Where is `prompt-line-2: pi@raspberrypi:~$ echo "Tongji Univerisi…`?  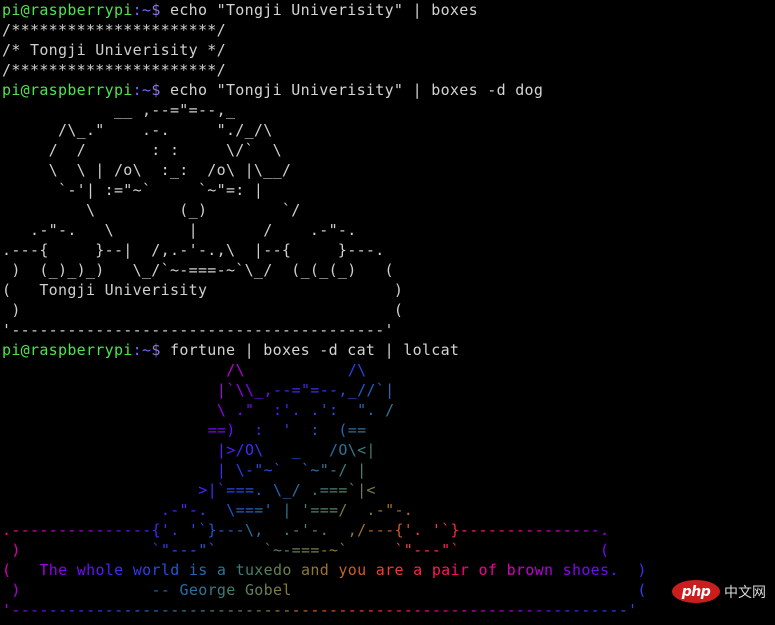
prompt-line-2: pi@raspberrypi:~$ echo "Tongji Univerisi… is located at coordinates (387, 90).